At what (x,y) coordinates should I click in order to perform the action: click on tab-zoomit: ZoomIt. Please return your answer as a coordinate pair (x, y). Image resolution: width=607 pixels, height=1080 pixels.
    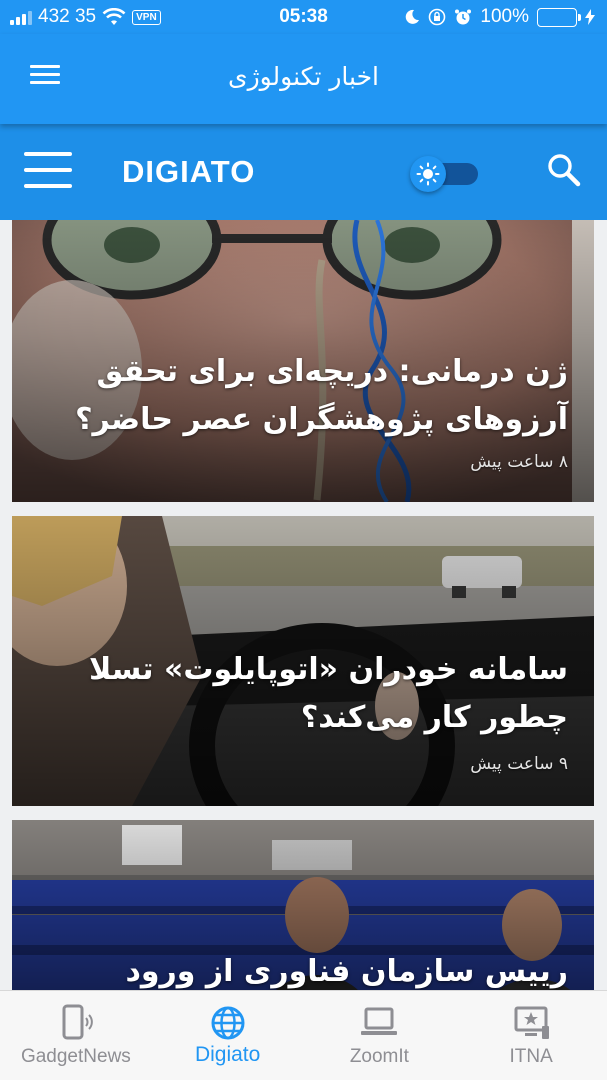
    Looking at the image, I should click on (380, 1035).